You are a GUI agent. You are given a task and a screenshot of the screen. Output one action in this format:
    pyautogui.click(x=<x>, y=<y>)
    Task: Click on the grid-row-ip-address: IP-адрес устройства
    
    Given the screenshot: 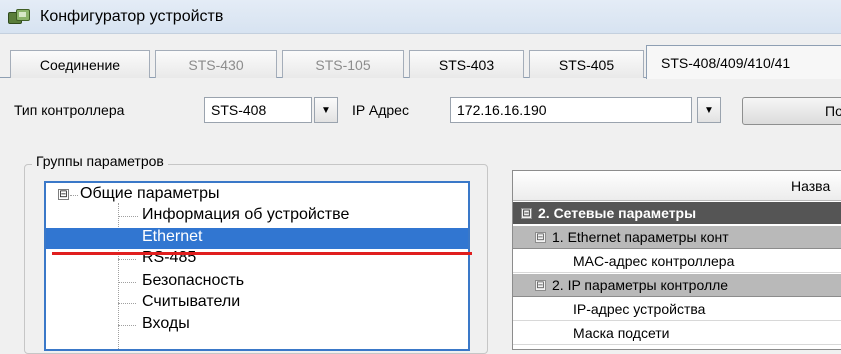 What is the action you would take?
    pyautogui.click(x=677, y=309)
    